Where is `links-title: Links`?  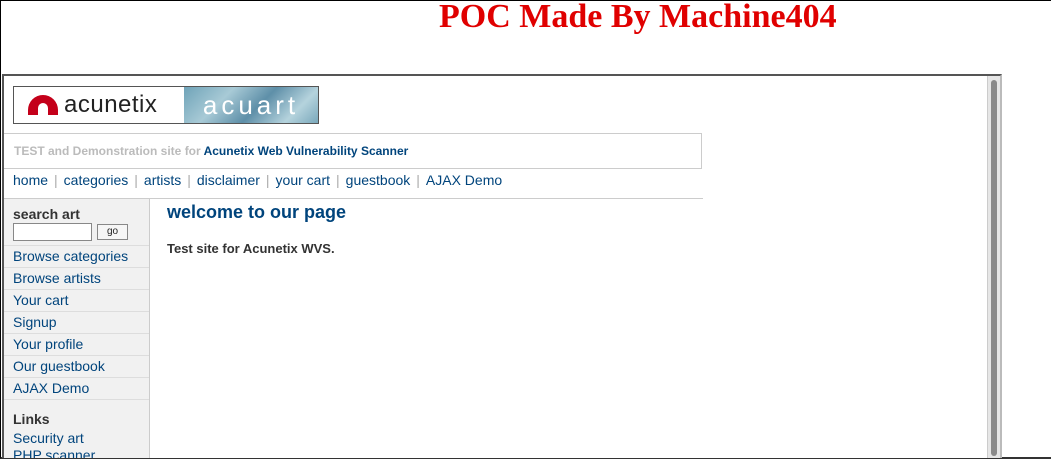 links-title: Links is located at coordinates (31, 419).